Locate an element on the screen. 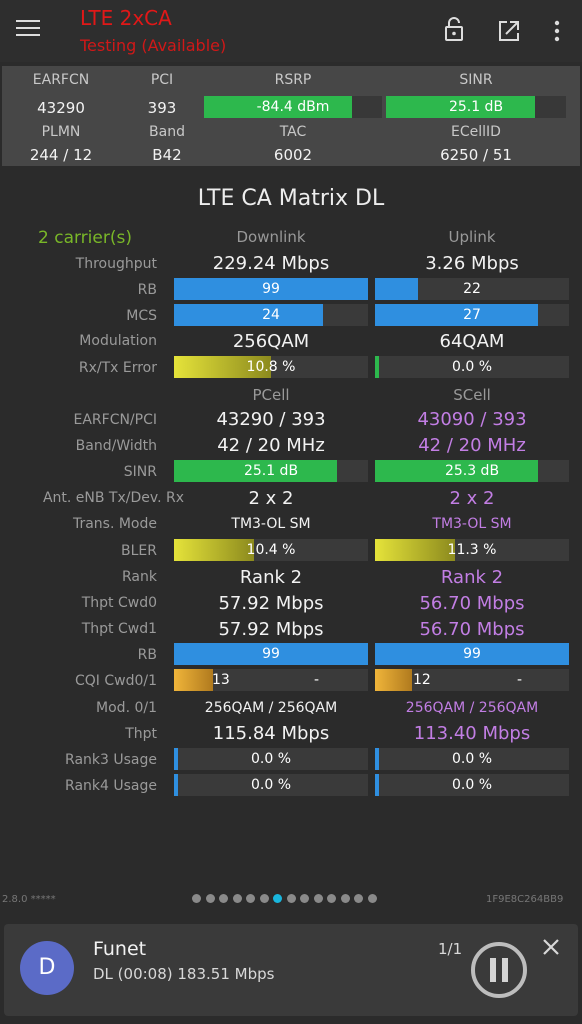 The image size is (582, 1024). sinr-scell-value: 25.3 dB is located at coordinates (472, 471).